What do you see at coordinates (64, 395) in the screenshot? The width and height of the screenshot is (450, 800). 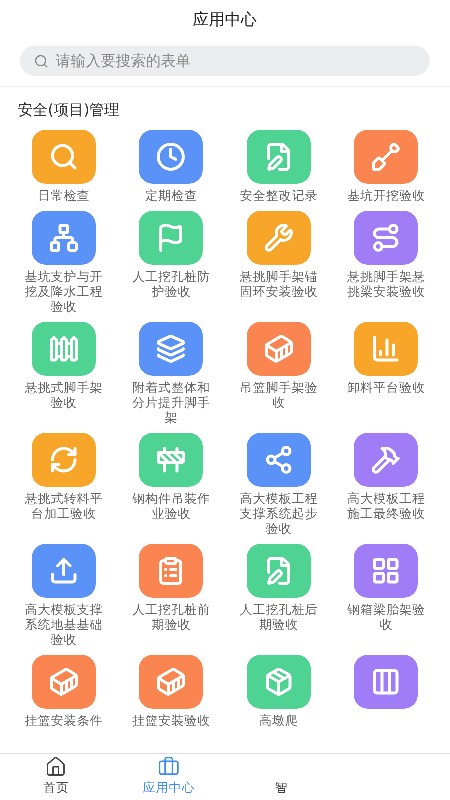 I see `app-label: 悬挑式脚手架验收` at bounding box center [64, 395].